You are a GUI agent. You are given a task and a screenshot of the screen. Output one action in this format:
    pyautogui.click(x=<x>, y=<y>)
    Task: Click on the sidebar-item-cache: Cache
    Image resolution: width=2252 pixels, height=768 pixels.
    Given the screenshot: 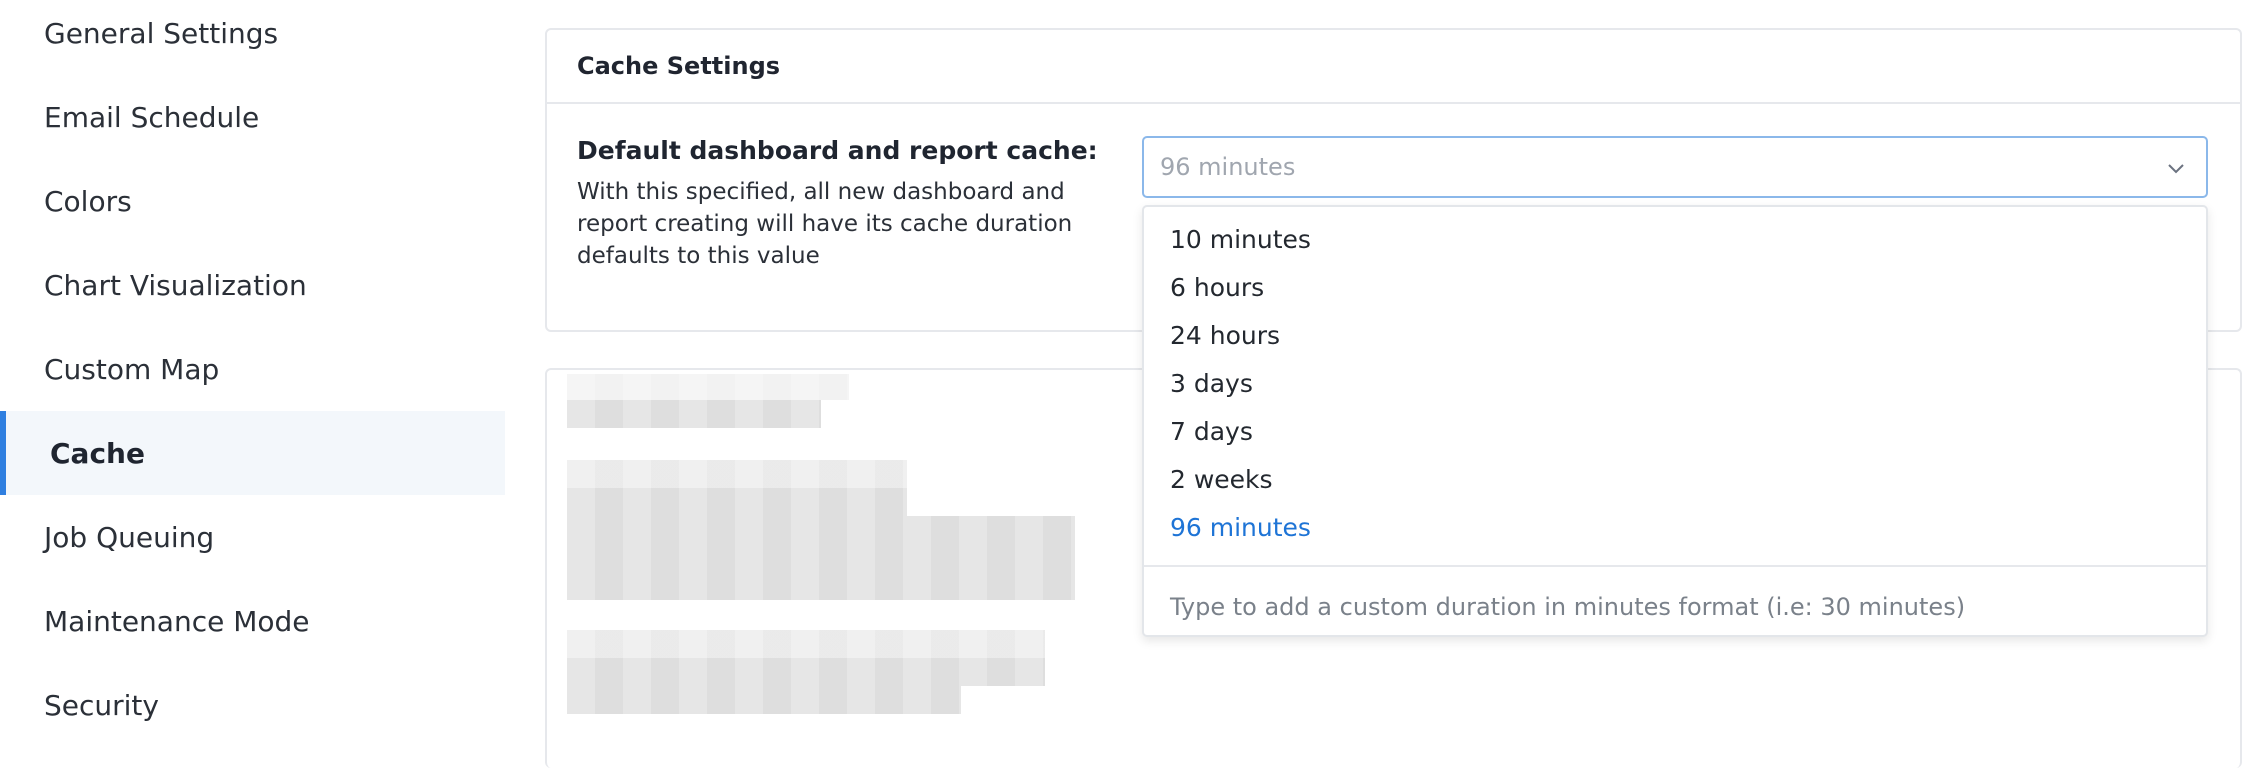 What is the action you would take?
    pyautogui.click(x=252, y=453)
    